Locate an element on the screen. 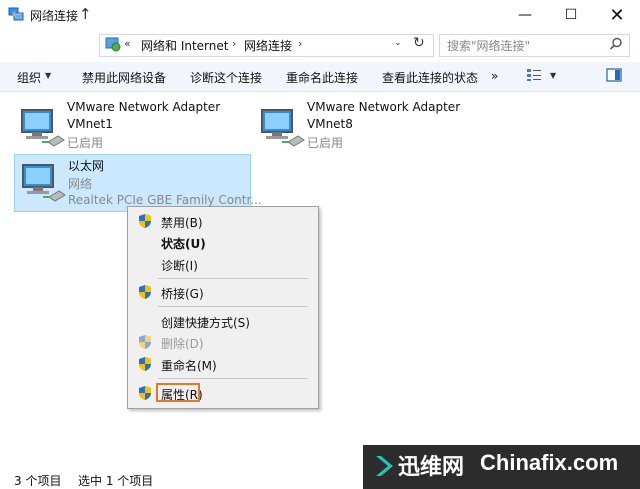 Image resolution: width=640 pixels, height=489 pixels. control-panel-icon is located at coordinates (113, 44).